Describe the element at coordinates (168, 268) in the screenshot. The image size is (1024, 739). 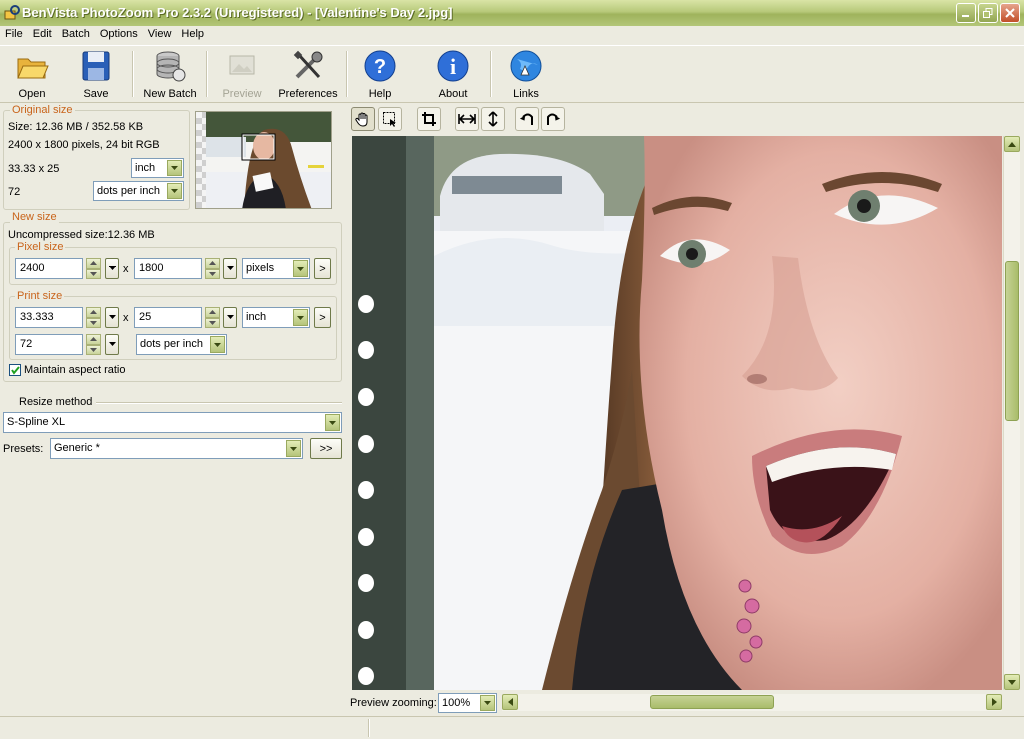
I see `pixel-height-input: 1800` at that location.